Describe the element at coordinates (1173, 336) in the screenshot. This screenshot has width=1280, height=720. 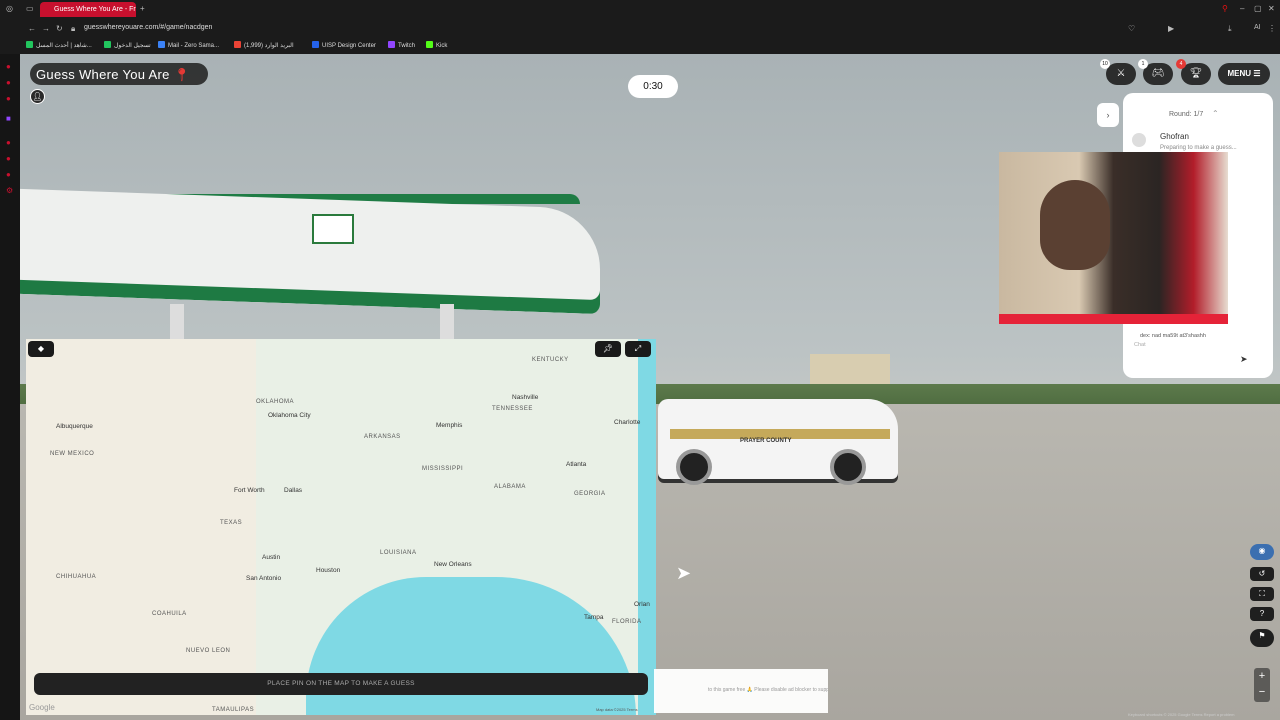
I see `chat-message: dex: nad ma59t at3'shashh` at that location.